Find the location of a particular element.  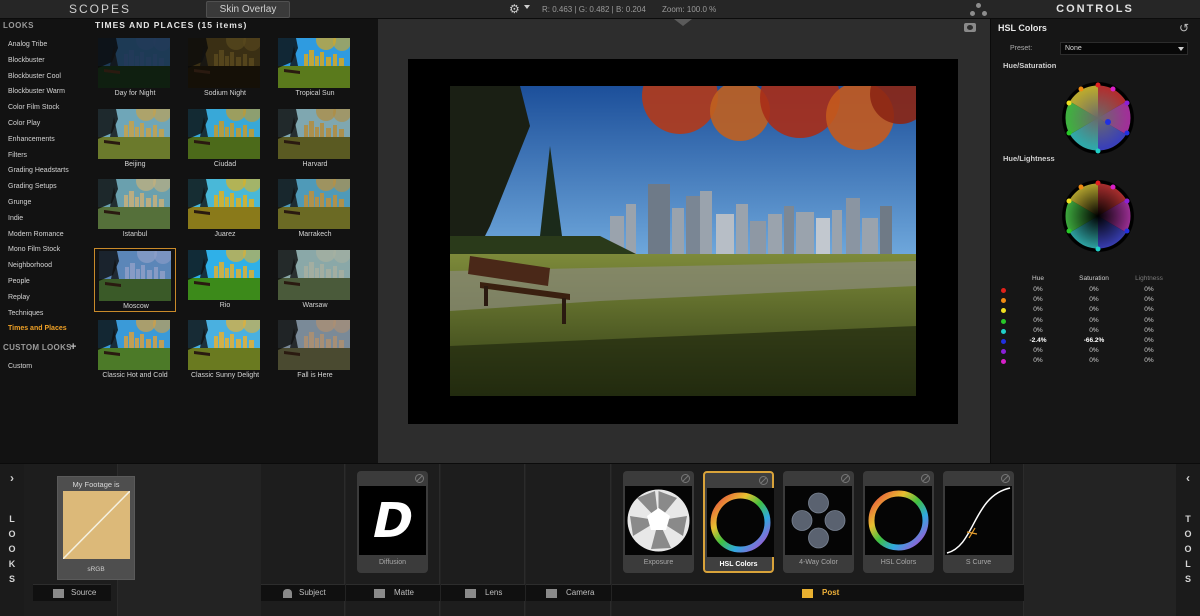

category-item: Neighborhood is located at coordinates (30, 265).